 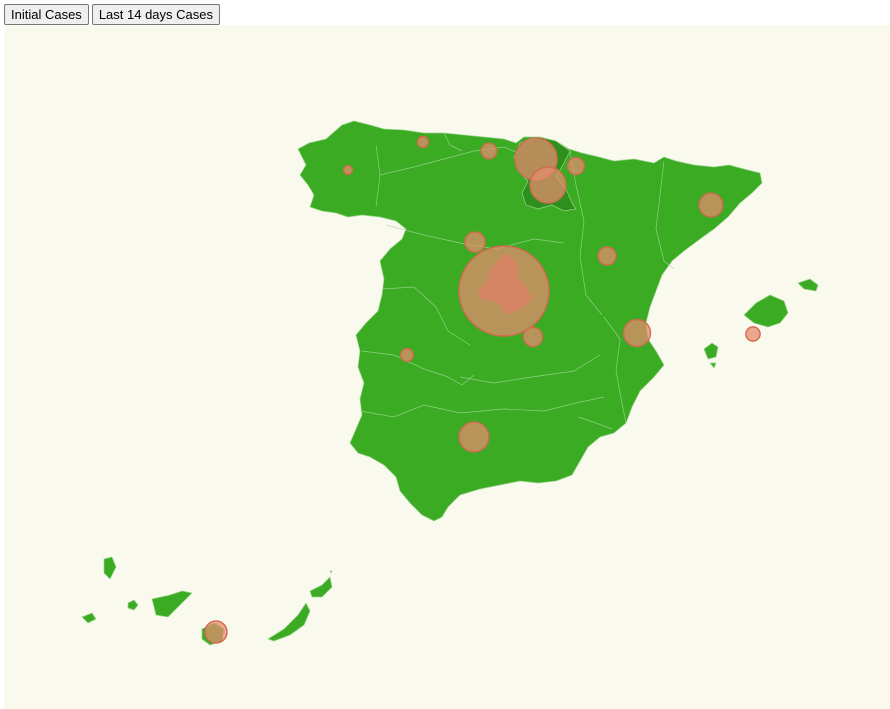 What do you see at coordinates (711, 205) in the screenshot?
I see `case-bubble-cataluna` at bounding box center [711, 205].